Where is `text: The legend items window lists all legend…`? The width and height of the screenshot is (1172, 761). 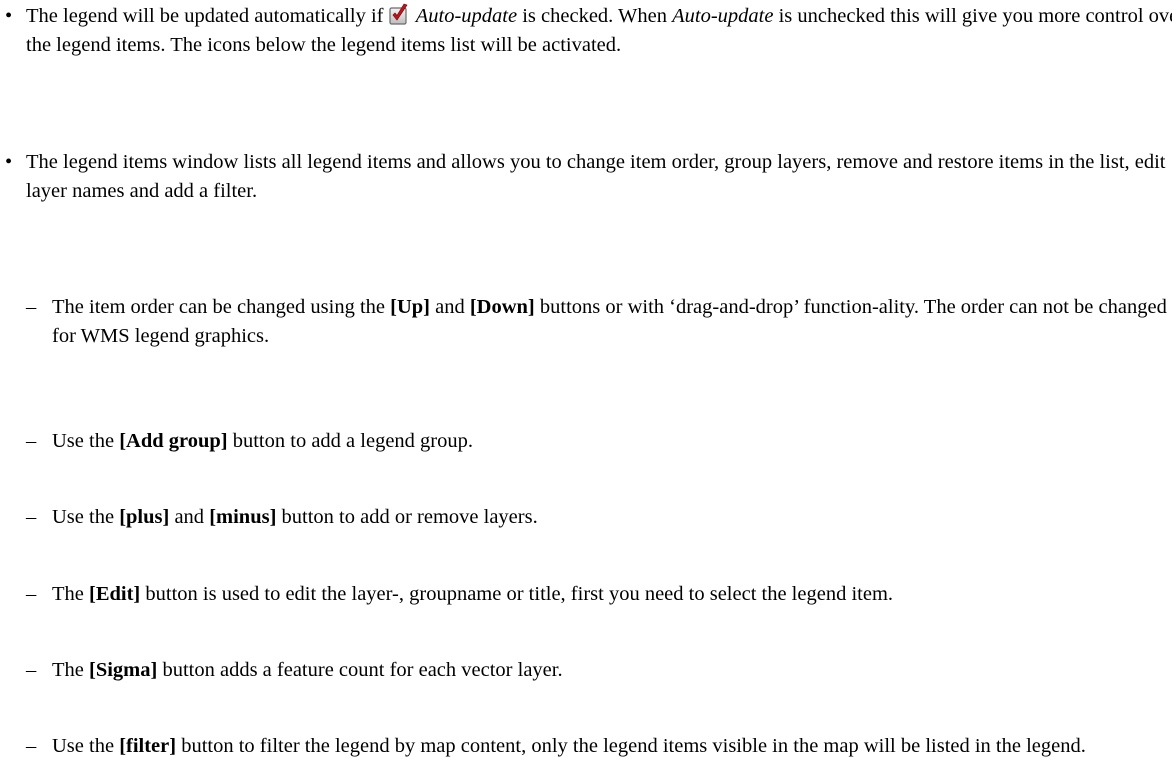
text: The legend items window lists all legend… is located at coordinates (596, 176).